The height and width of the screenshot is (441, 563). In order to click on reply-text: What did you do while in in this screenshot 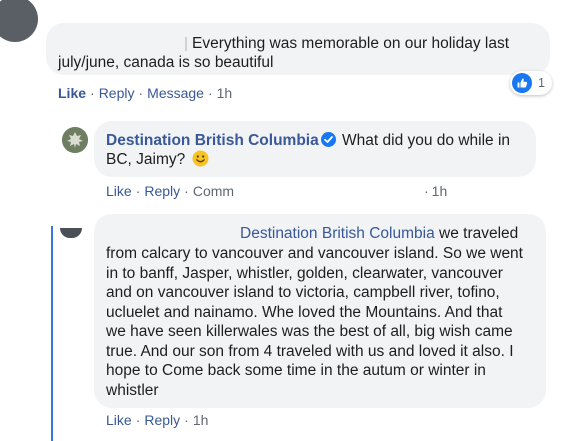, I will do `click(426, 140)`.